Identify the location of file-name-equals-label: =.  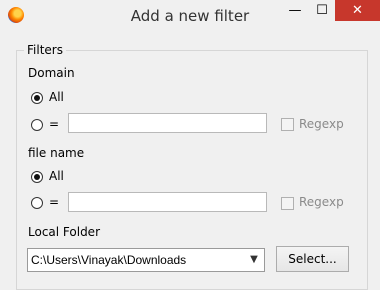
(54, 202).